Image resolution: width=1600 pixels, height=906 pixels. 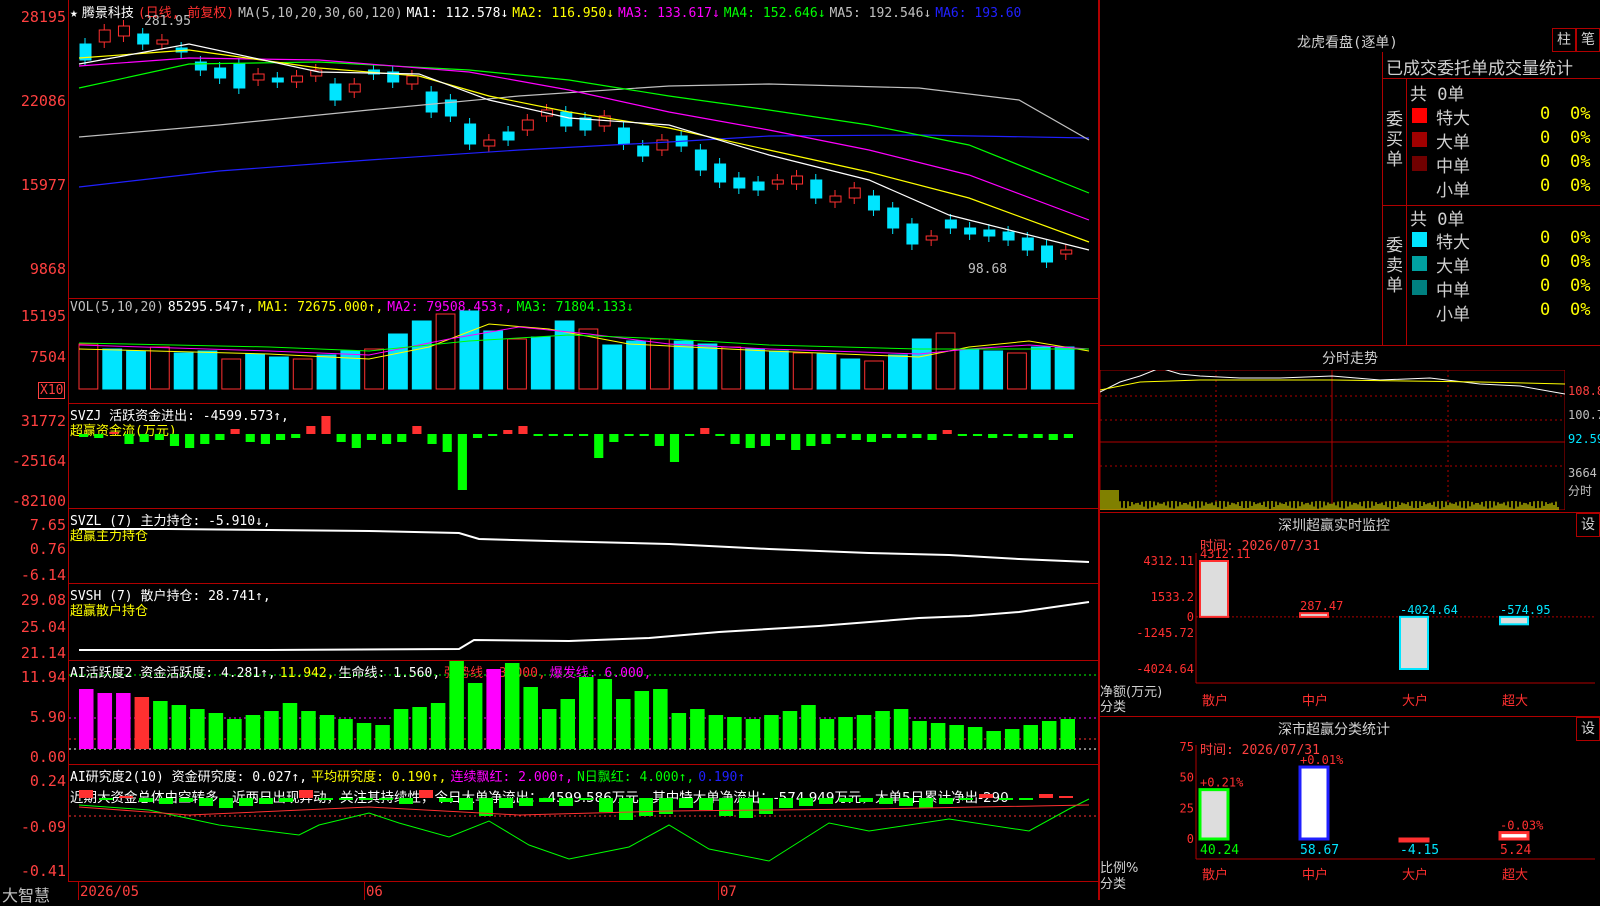 What do you see at coordinates (47, 269) in the screenshot?
I see `price-tick-4: 9868` at bounding box center [47, 269].